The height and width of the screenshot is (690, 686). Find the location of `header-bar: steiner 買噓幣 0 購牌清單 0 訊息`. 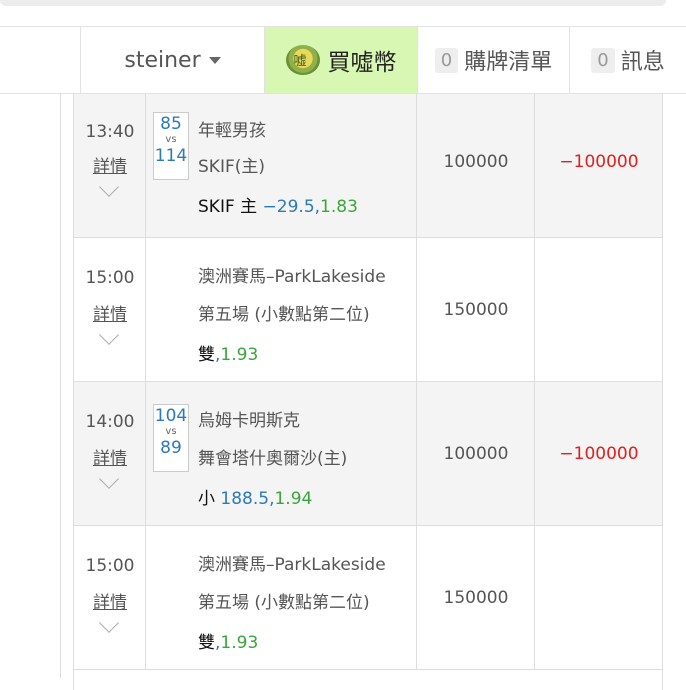

header-bar: steiner 買噓幣 0 購牌清單 0 訊息 is located at coordinates (343, 60).